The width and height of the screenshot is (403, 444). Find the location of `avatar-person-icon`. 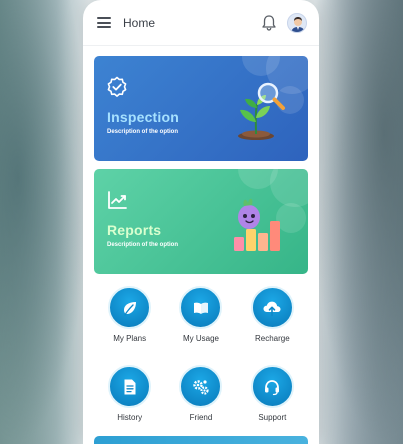

avatar-person-icon is located at coordinates (298, 24).